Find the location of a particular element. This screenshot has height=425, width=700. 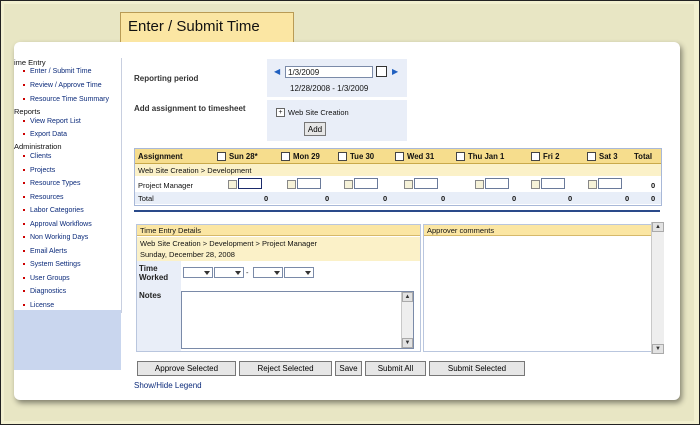

time-input-sun is located at coordinates (250, 183).